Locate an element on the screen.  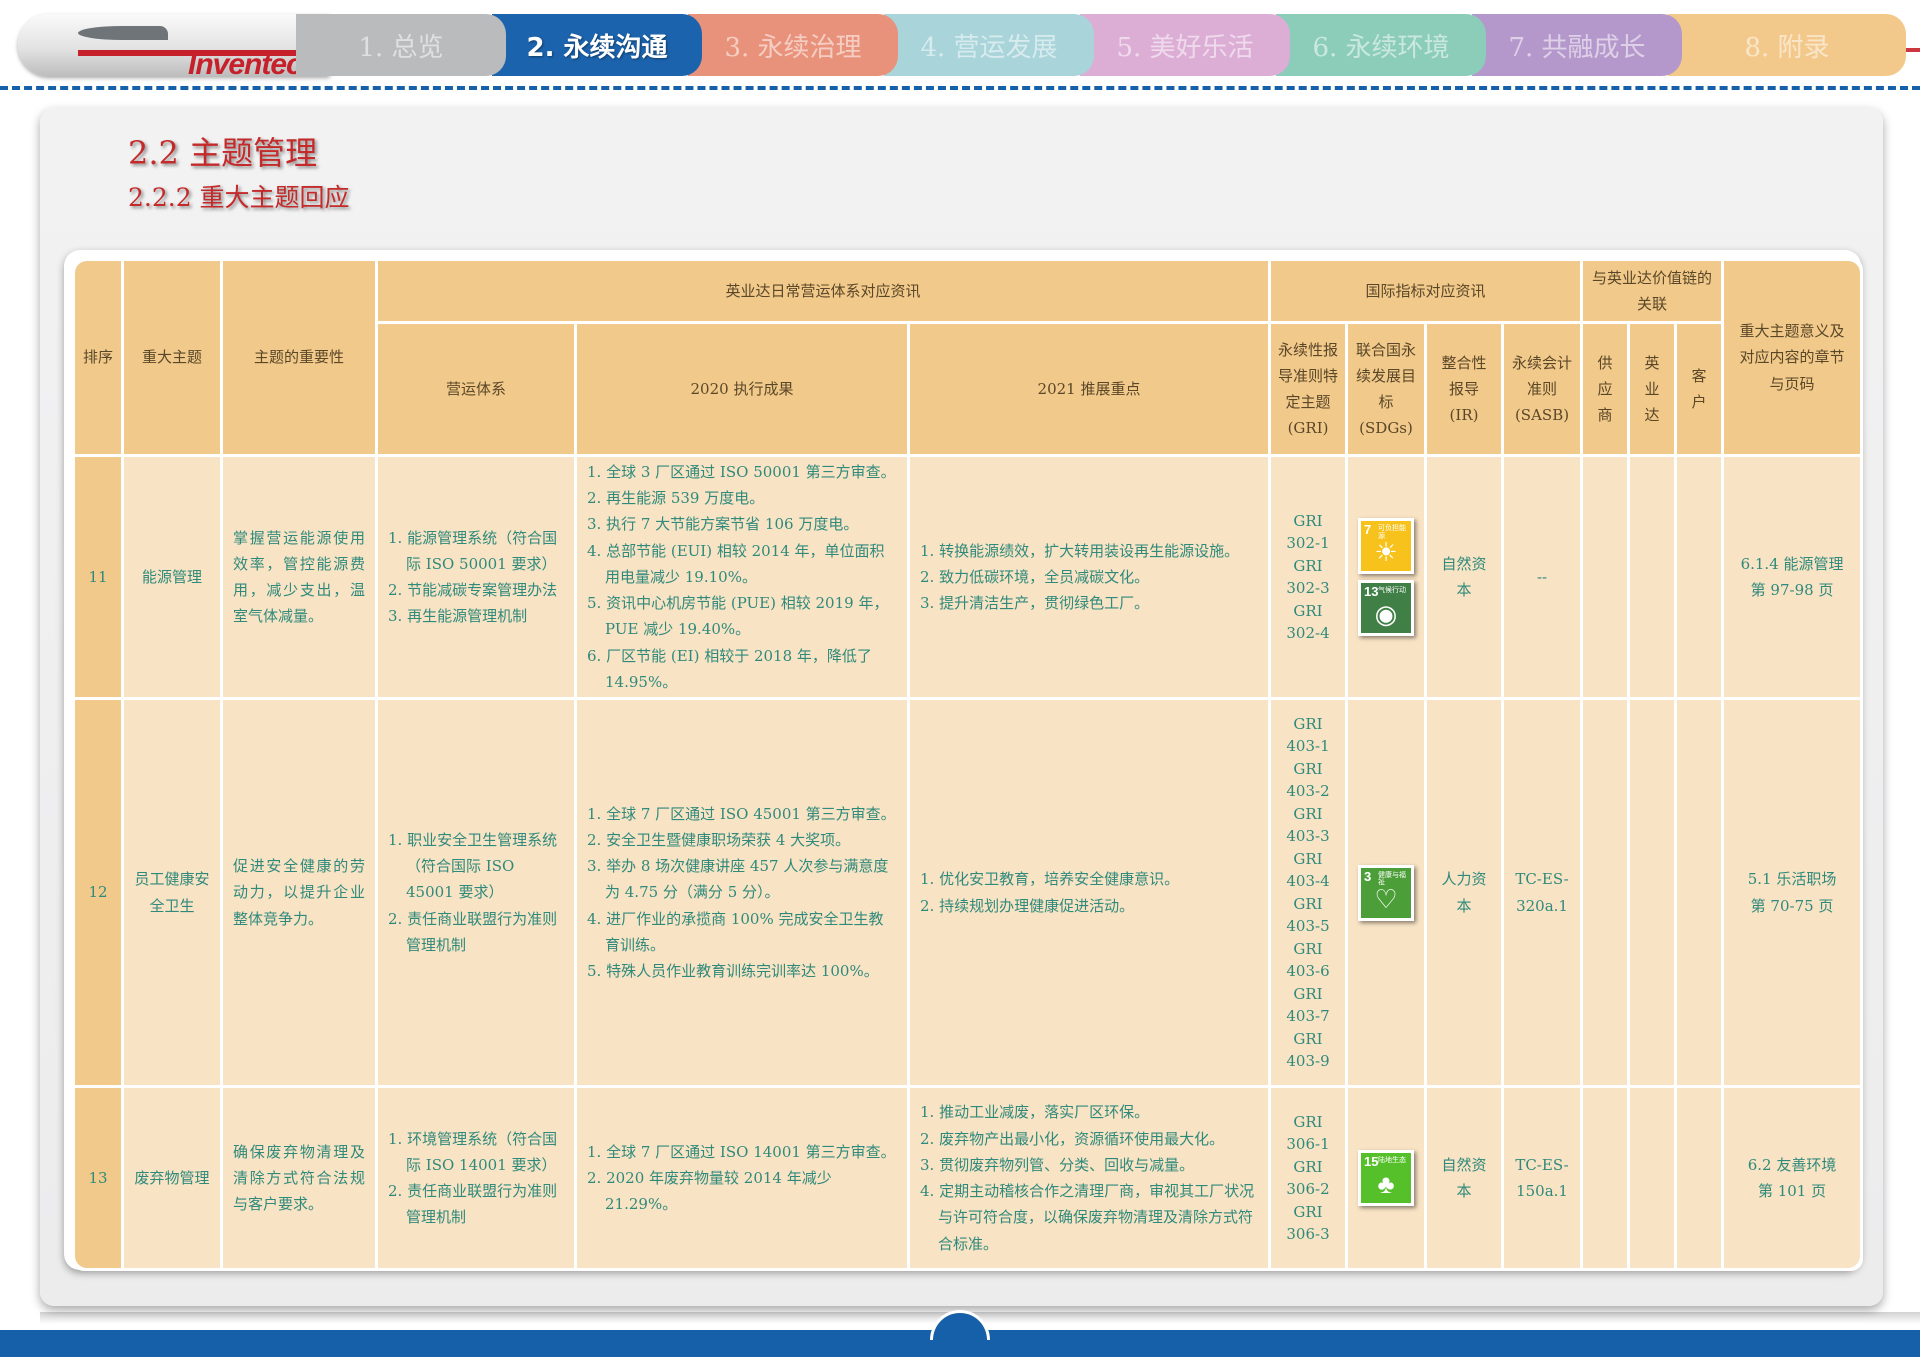
row-topic: 员工健康安全卫生 is located at coordinates (172, 892).